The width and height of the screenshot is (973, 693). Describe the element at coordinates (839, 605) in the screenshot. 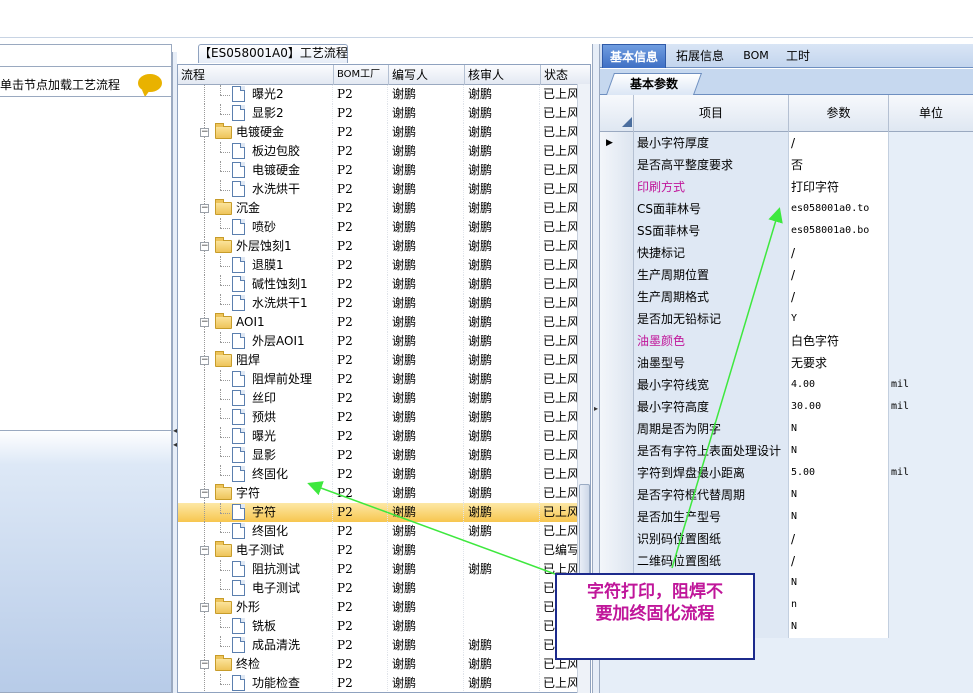

I see `param-value: n` at that location.